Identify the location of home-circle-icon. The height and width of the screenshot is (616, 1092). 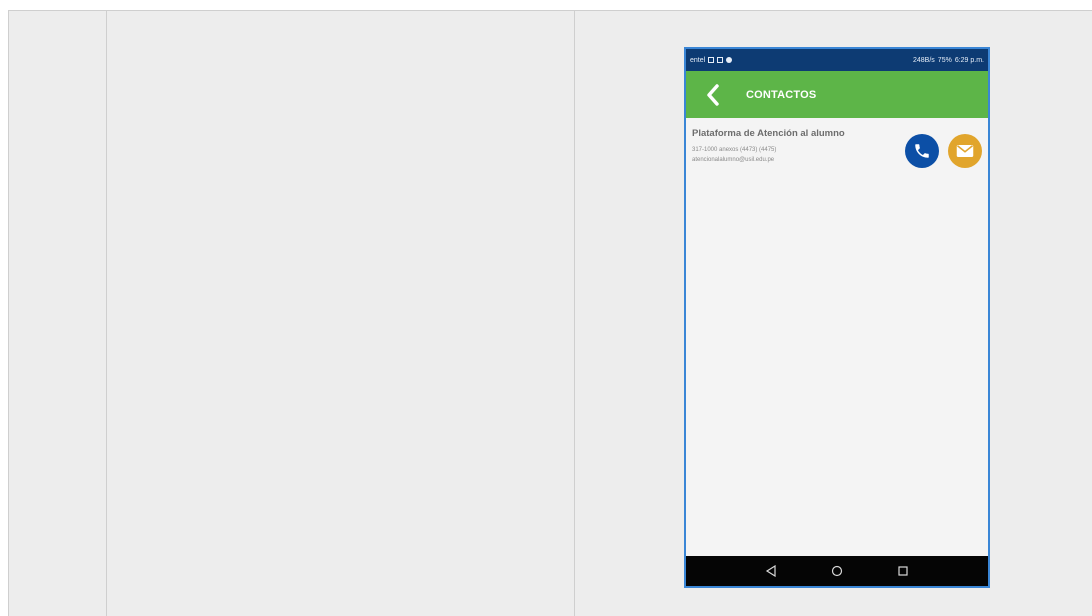
(837, 571).